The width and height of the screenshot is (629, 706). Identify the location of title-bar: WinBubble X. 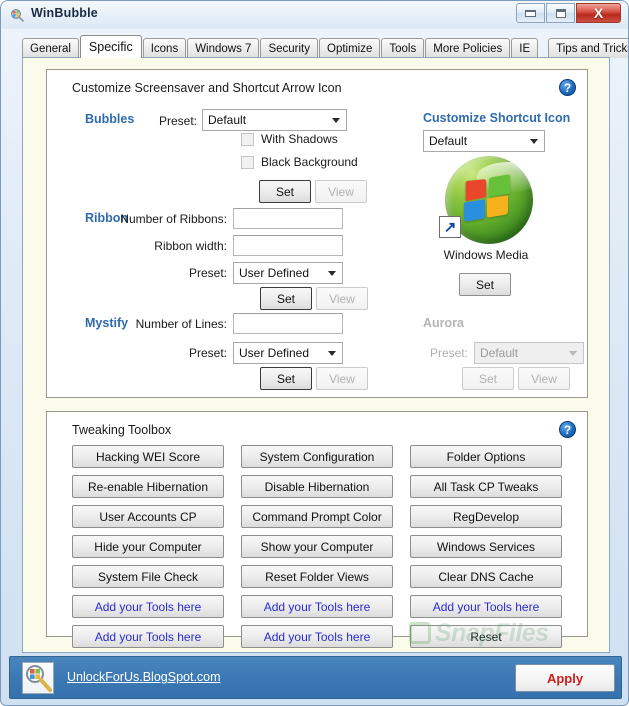
(314, 15).